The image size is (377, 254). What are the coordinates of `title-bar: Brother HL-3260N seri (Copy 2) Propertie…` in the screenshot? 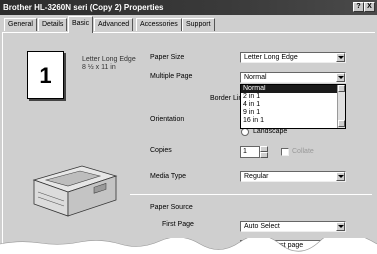 It's located at (188, 7).